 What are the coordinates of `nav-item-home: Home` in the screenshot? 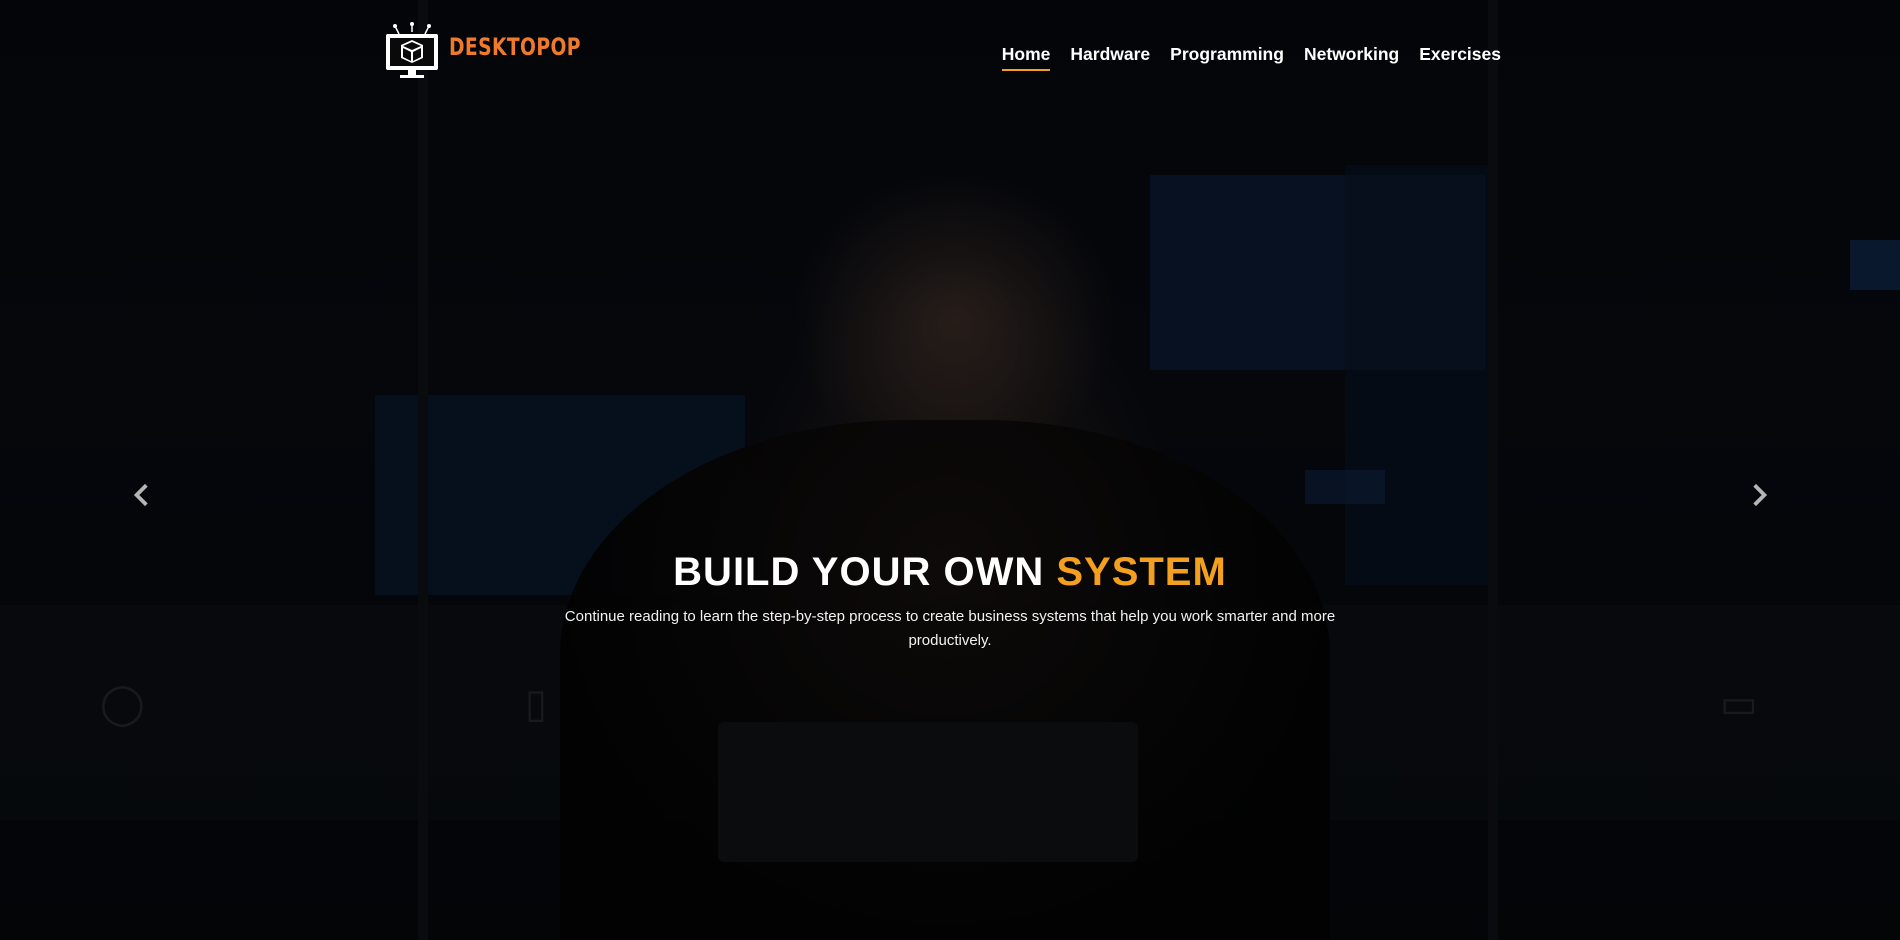 It's located at (1025, 57).